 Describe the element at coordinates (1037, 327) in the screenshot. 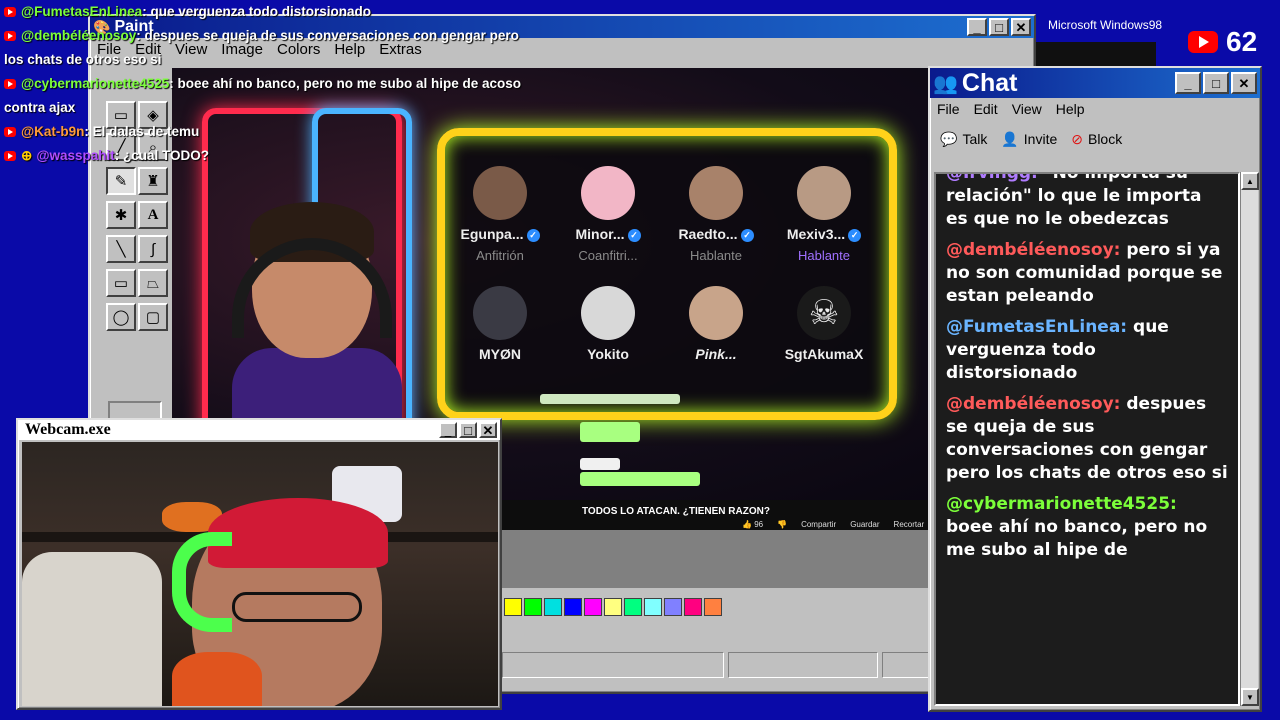

I see `chat-user: @FumetasEnLinea:` at that location.